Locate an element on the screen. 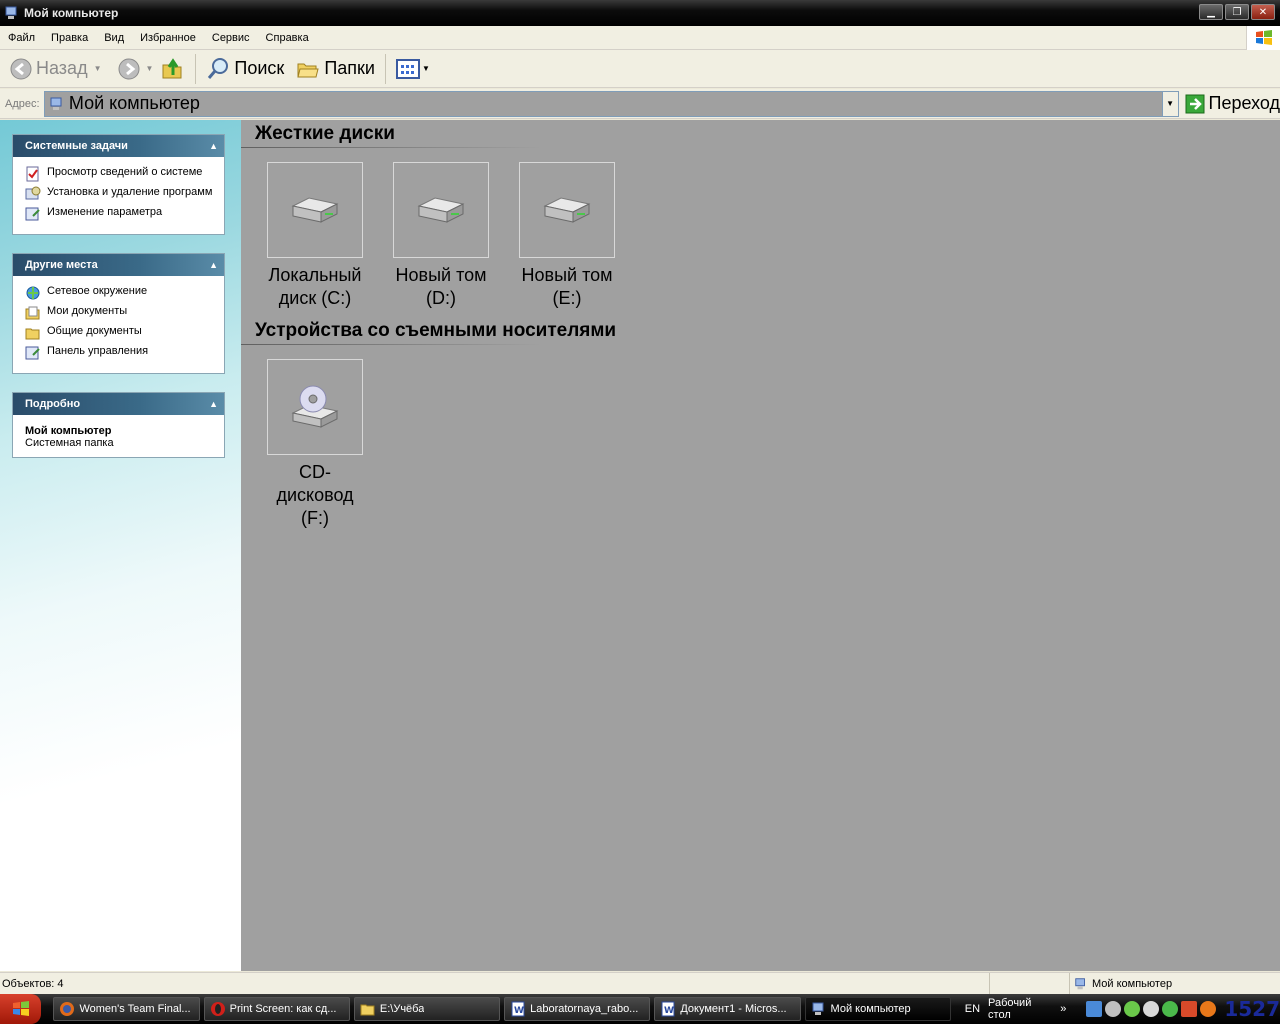  task-add-remove-programs: Установка и удаление программ is located at coordinates (120, 194).